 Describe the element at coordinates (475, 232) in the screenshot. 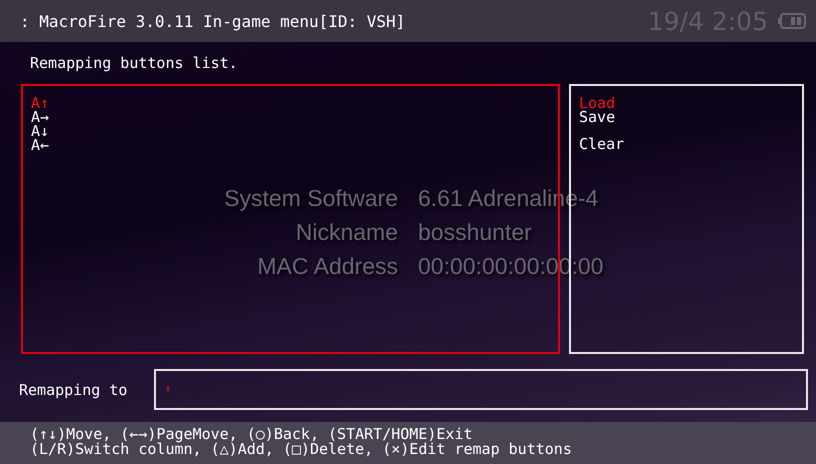

I see `info-value: bosshunter` at that location.